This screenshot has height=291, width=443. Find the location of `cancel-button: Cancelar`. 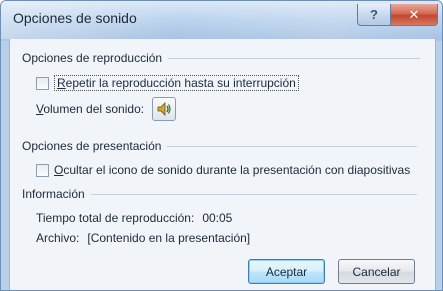

cancel-button: Cancelar is located at coordinates (376, 271).